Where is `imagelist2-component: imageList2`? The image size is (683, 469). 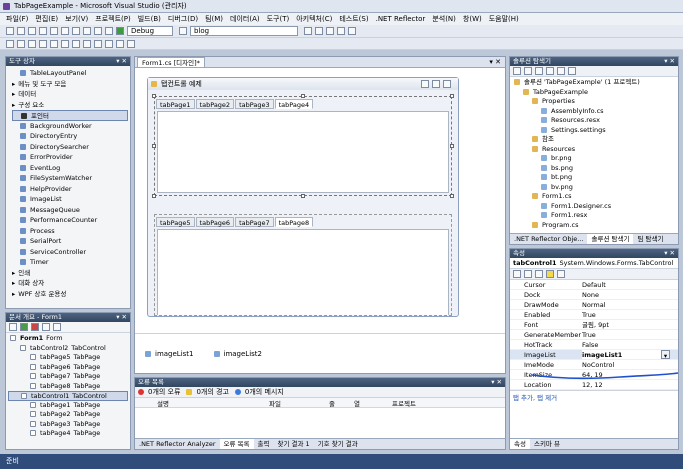 imagelist2-component: imageList2 is located at coordinates (237, 354).